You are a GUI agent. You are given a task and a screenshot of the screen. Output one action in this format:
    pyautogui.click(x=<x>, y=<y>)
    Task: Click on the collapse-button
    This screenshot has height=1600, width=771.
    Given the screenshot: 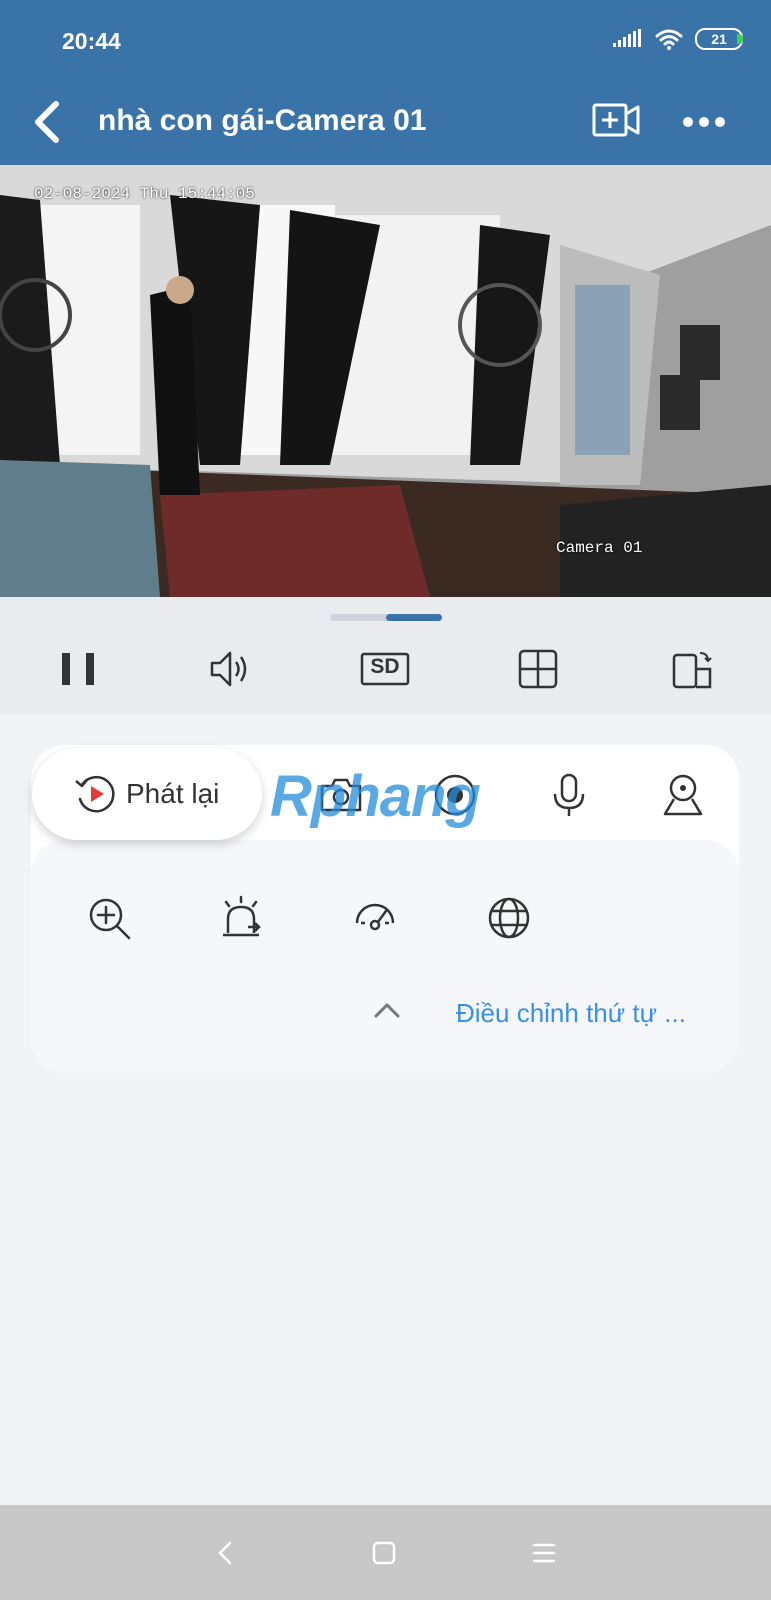 What is the action you would take?
    pyautogui.click(x=387, y=1010)
    